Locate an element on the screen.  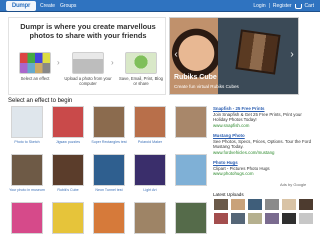
step-share: Save, Email, Print, Blog or share is located at coordinates (141, 69).